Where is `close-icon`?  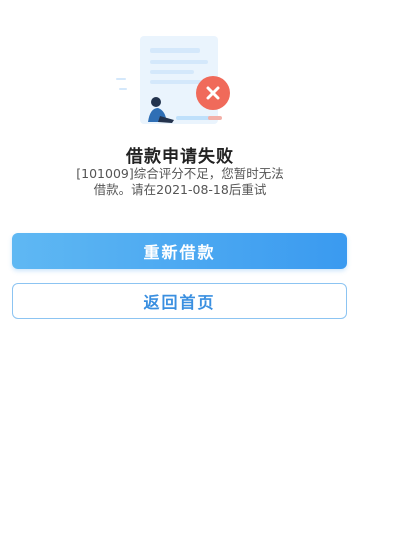
close-icon is located at coordinates (213, 93).